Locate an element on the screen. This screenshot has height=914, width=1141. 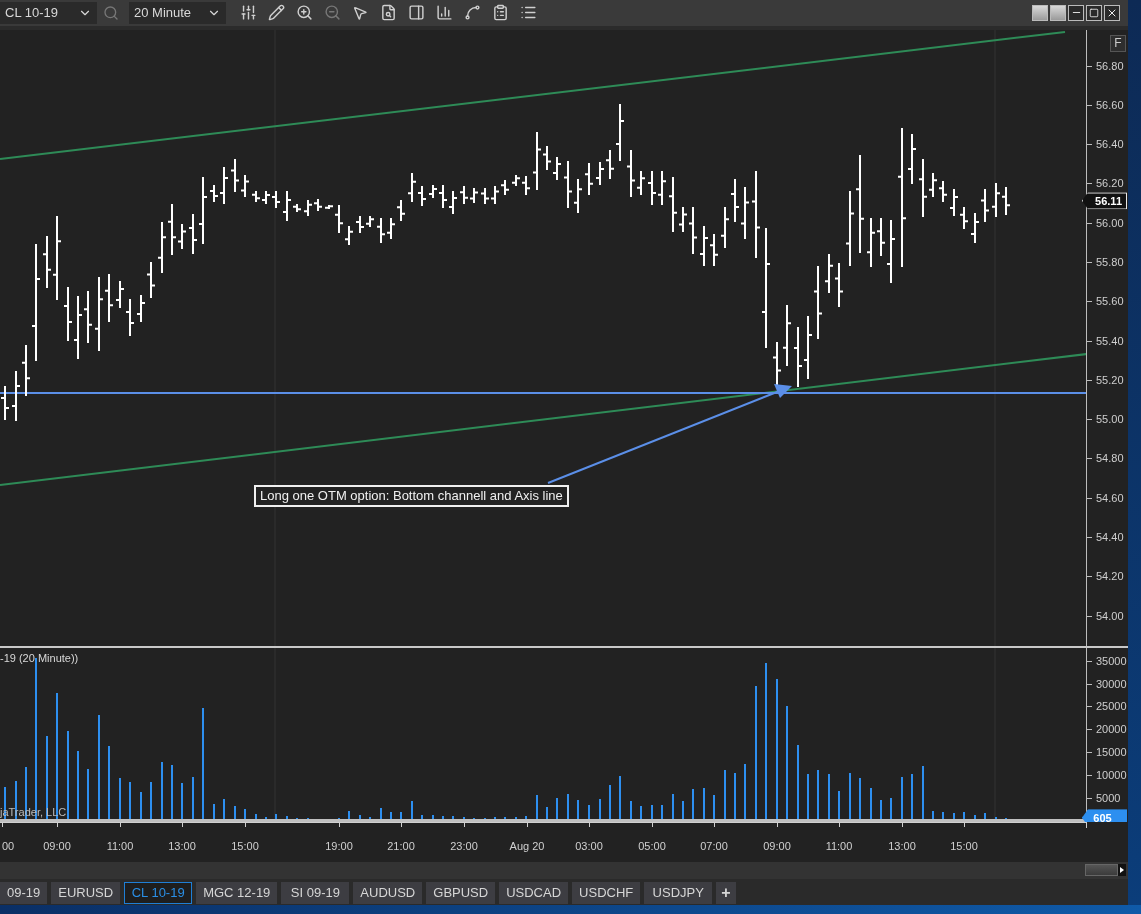
instrument-tab: GBPUSD is located at coordinates (461, 892).